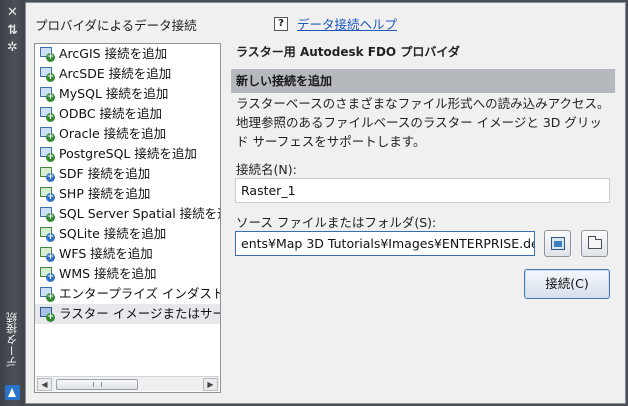 The width and height of the screenshot is (628, 406). I want to click on provider-item: + エンタープライズ インダスト, so click(127, 294).